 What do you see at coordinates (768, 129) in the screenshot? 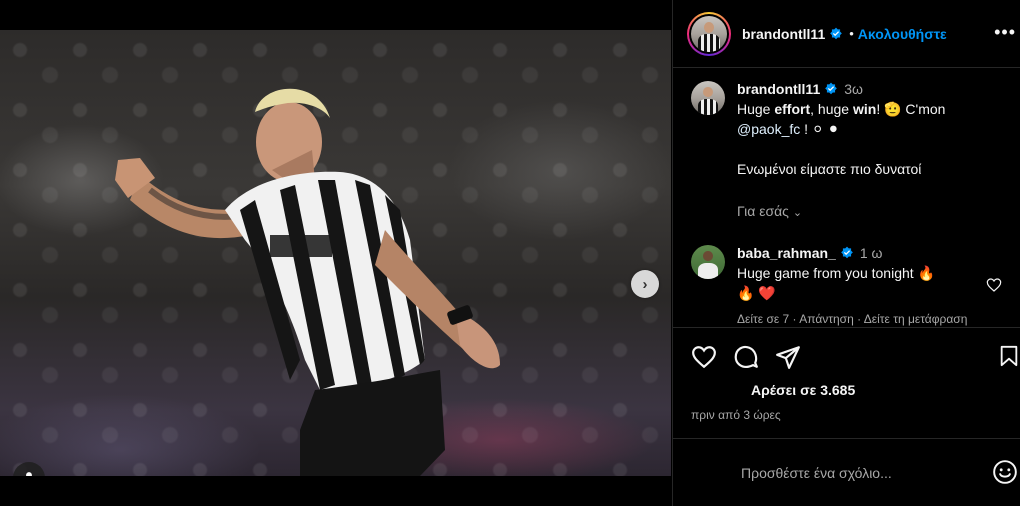
I see `mention-link: @paok_fc` at bounding box center [768, 129].